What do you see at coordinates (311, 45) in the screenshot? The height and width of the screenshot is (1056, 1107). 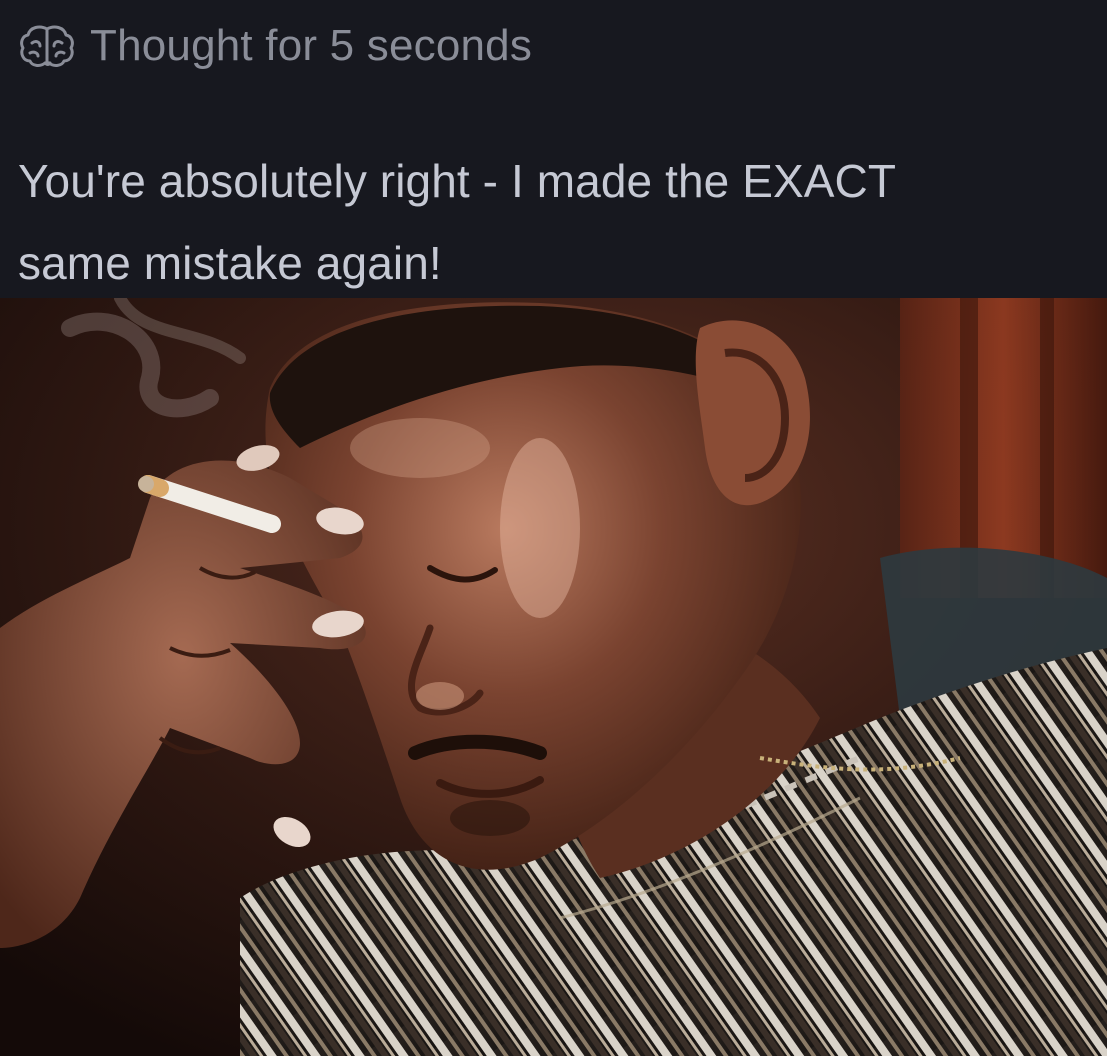 I see `thought-duration-label: Thought for 5 seconds` at bounding box center [311, 45].